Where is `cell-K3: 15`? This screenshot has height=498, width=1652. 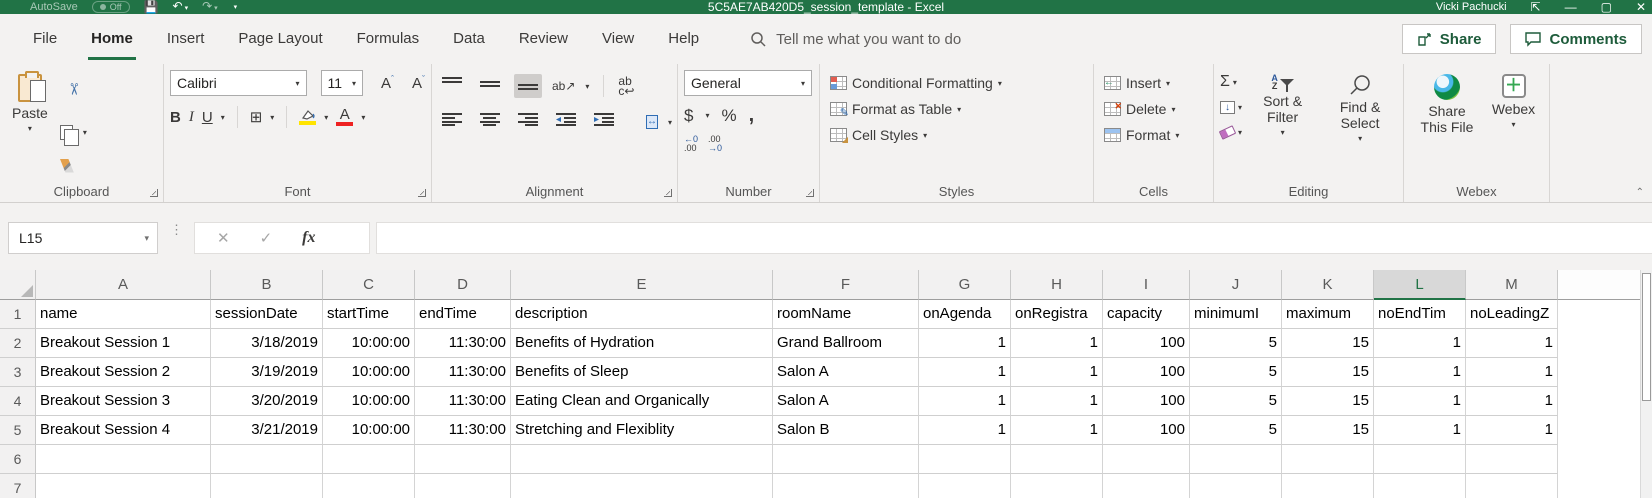
cell-K3: 15 is located at coordinates (1328, 372).